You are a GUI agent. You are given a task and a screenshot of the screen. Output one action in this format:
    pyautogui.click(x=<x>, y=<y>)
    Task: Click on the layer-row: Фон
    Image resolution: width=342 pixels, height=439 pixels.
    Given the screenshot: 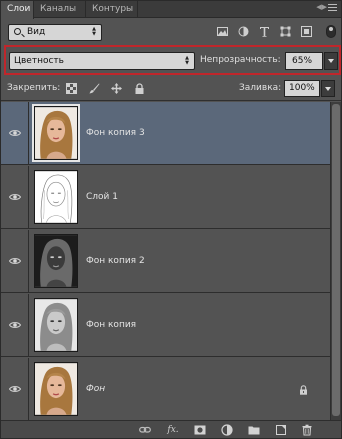 What is the action you would take?
    pyautogui.click(x=165, y=389)
    